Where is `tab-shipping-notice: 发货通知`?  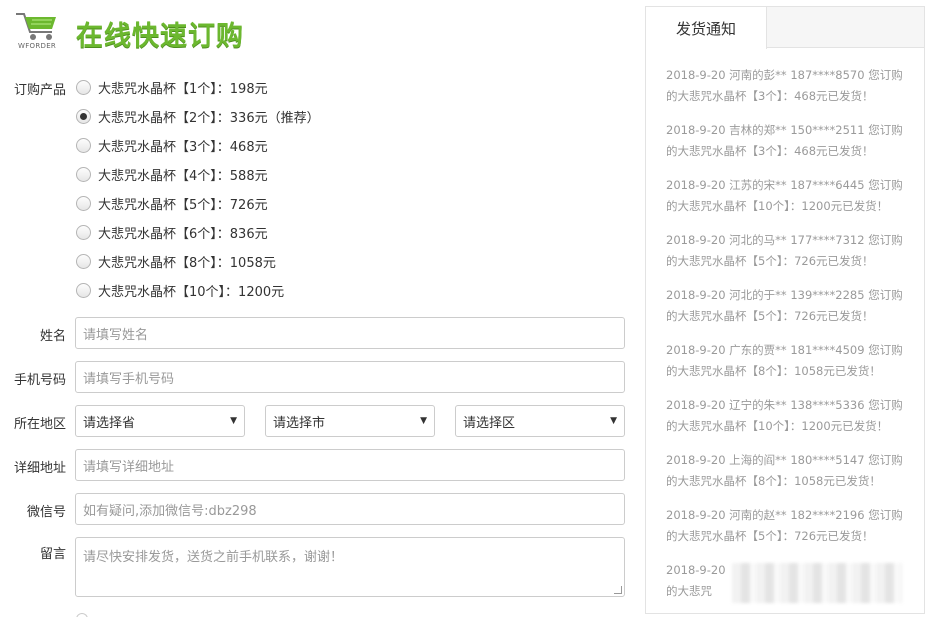 tab-shipping-notice: 发货通知 is located at coordinates (706, 28).